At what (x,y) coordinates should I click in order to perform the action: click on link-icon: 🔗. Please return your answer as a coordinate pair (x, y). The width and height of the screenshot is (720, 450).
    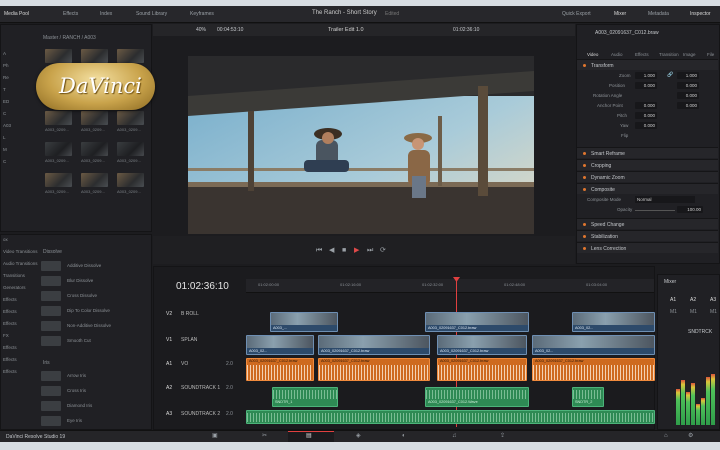
    Looking at the image, I should click on (670, 75).